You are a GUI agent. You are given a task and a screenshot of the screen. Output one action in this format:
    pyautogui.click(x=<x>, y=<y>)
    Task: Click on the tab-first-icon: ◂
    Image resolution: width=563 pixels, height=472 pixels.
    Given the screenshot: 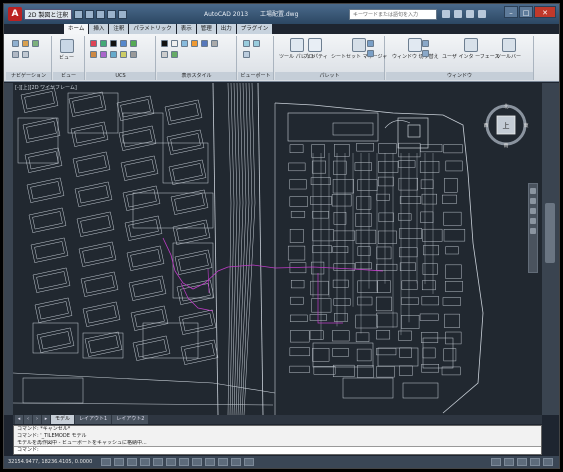 What is the action you would take?
    pyautogui.click(x=19, y=419)
    